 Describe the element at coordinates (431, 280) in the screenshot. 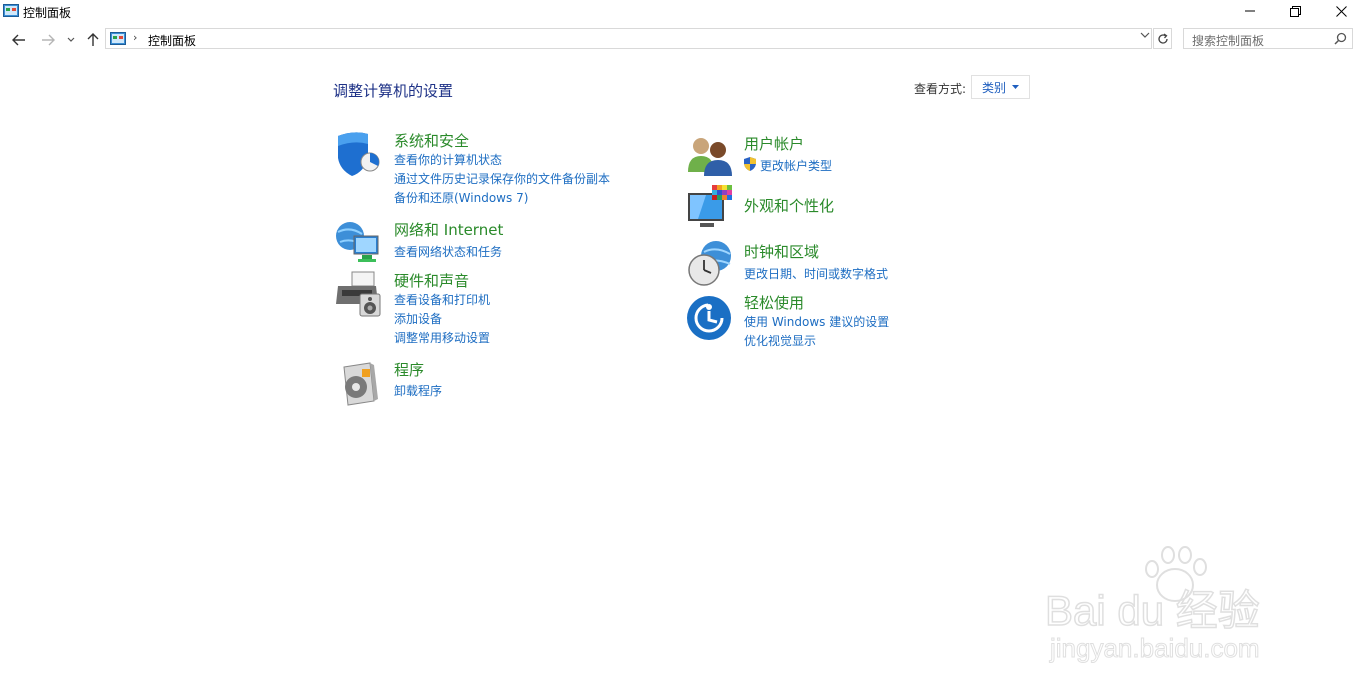

I see `category-title-hardware-sound: 硬件和声音` at that location.